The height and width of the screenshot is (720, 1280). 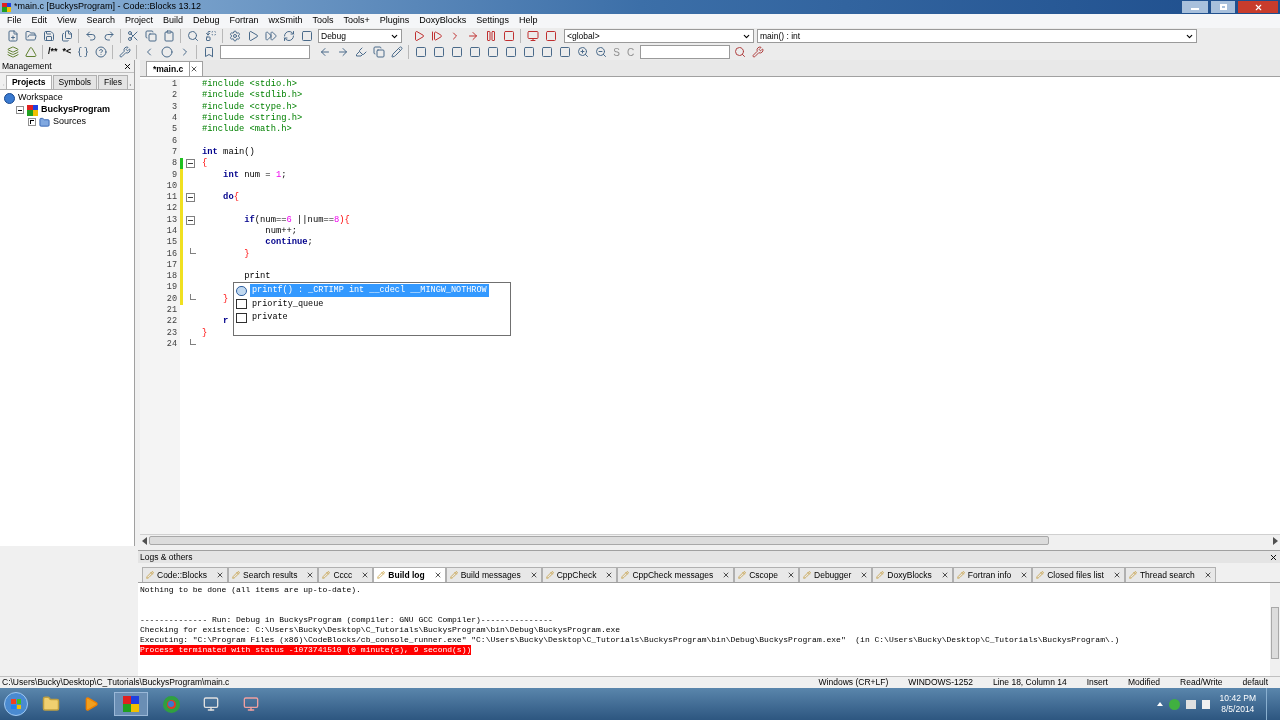 I want to click on files-icon, so click(x=66, y=36).